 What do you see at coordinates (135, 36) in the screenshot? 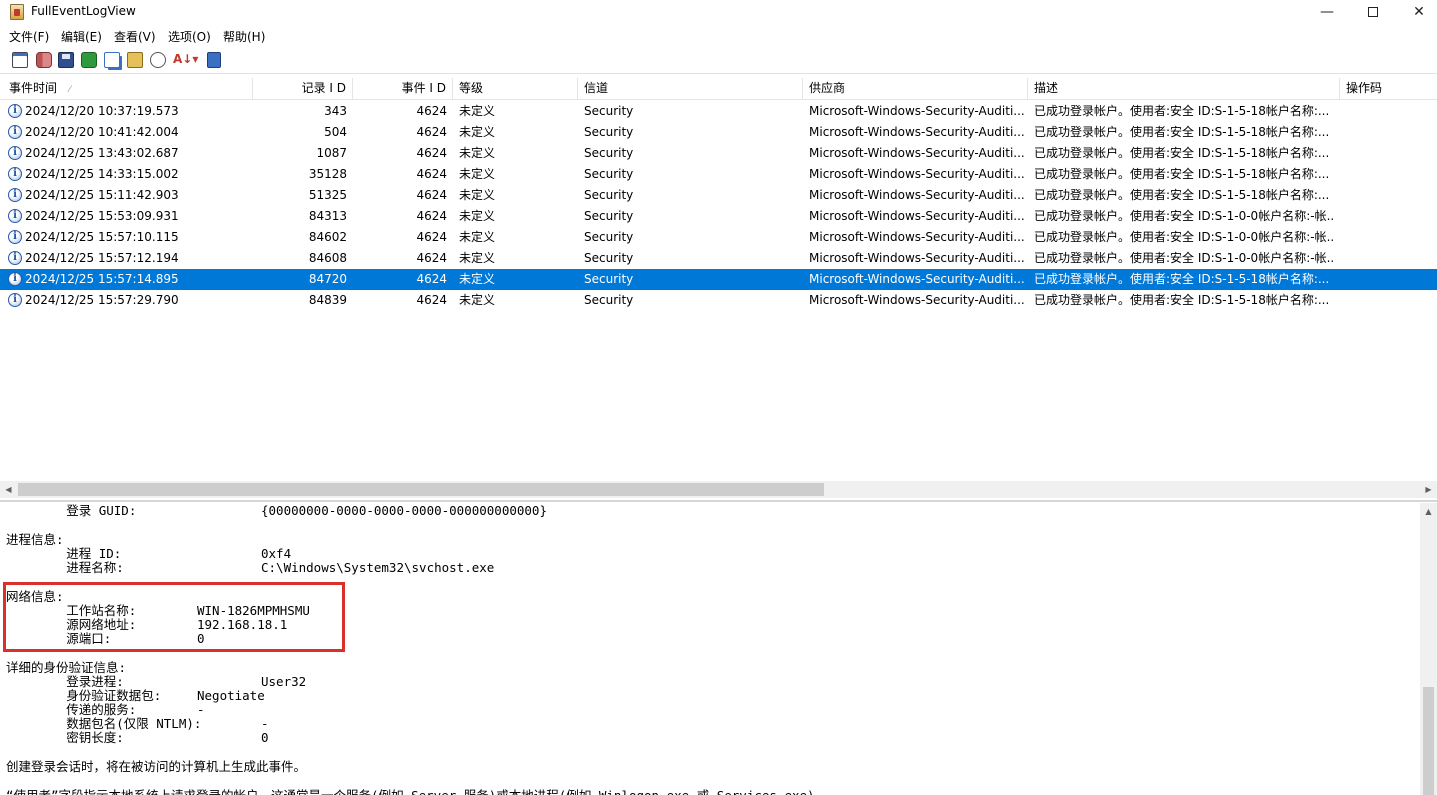
I see `menu-view: 查看(V)` at bounding box center [135, 36].